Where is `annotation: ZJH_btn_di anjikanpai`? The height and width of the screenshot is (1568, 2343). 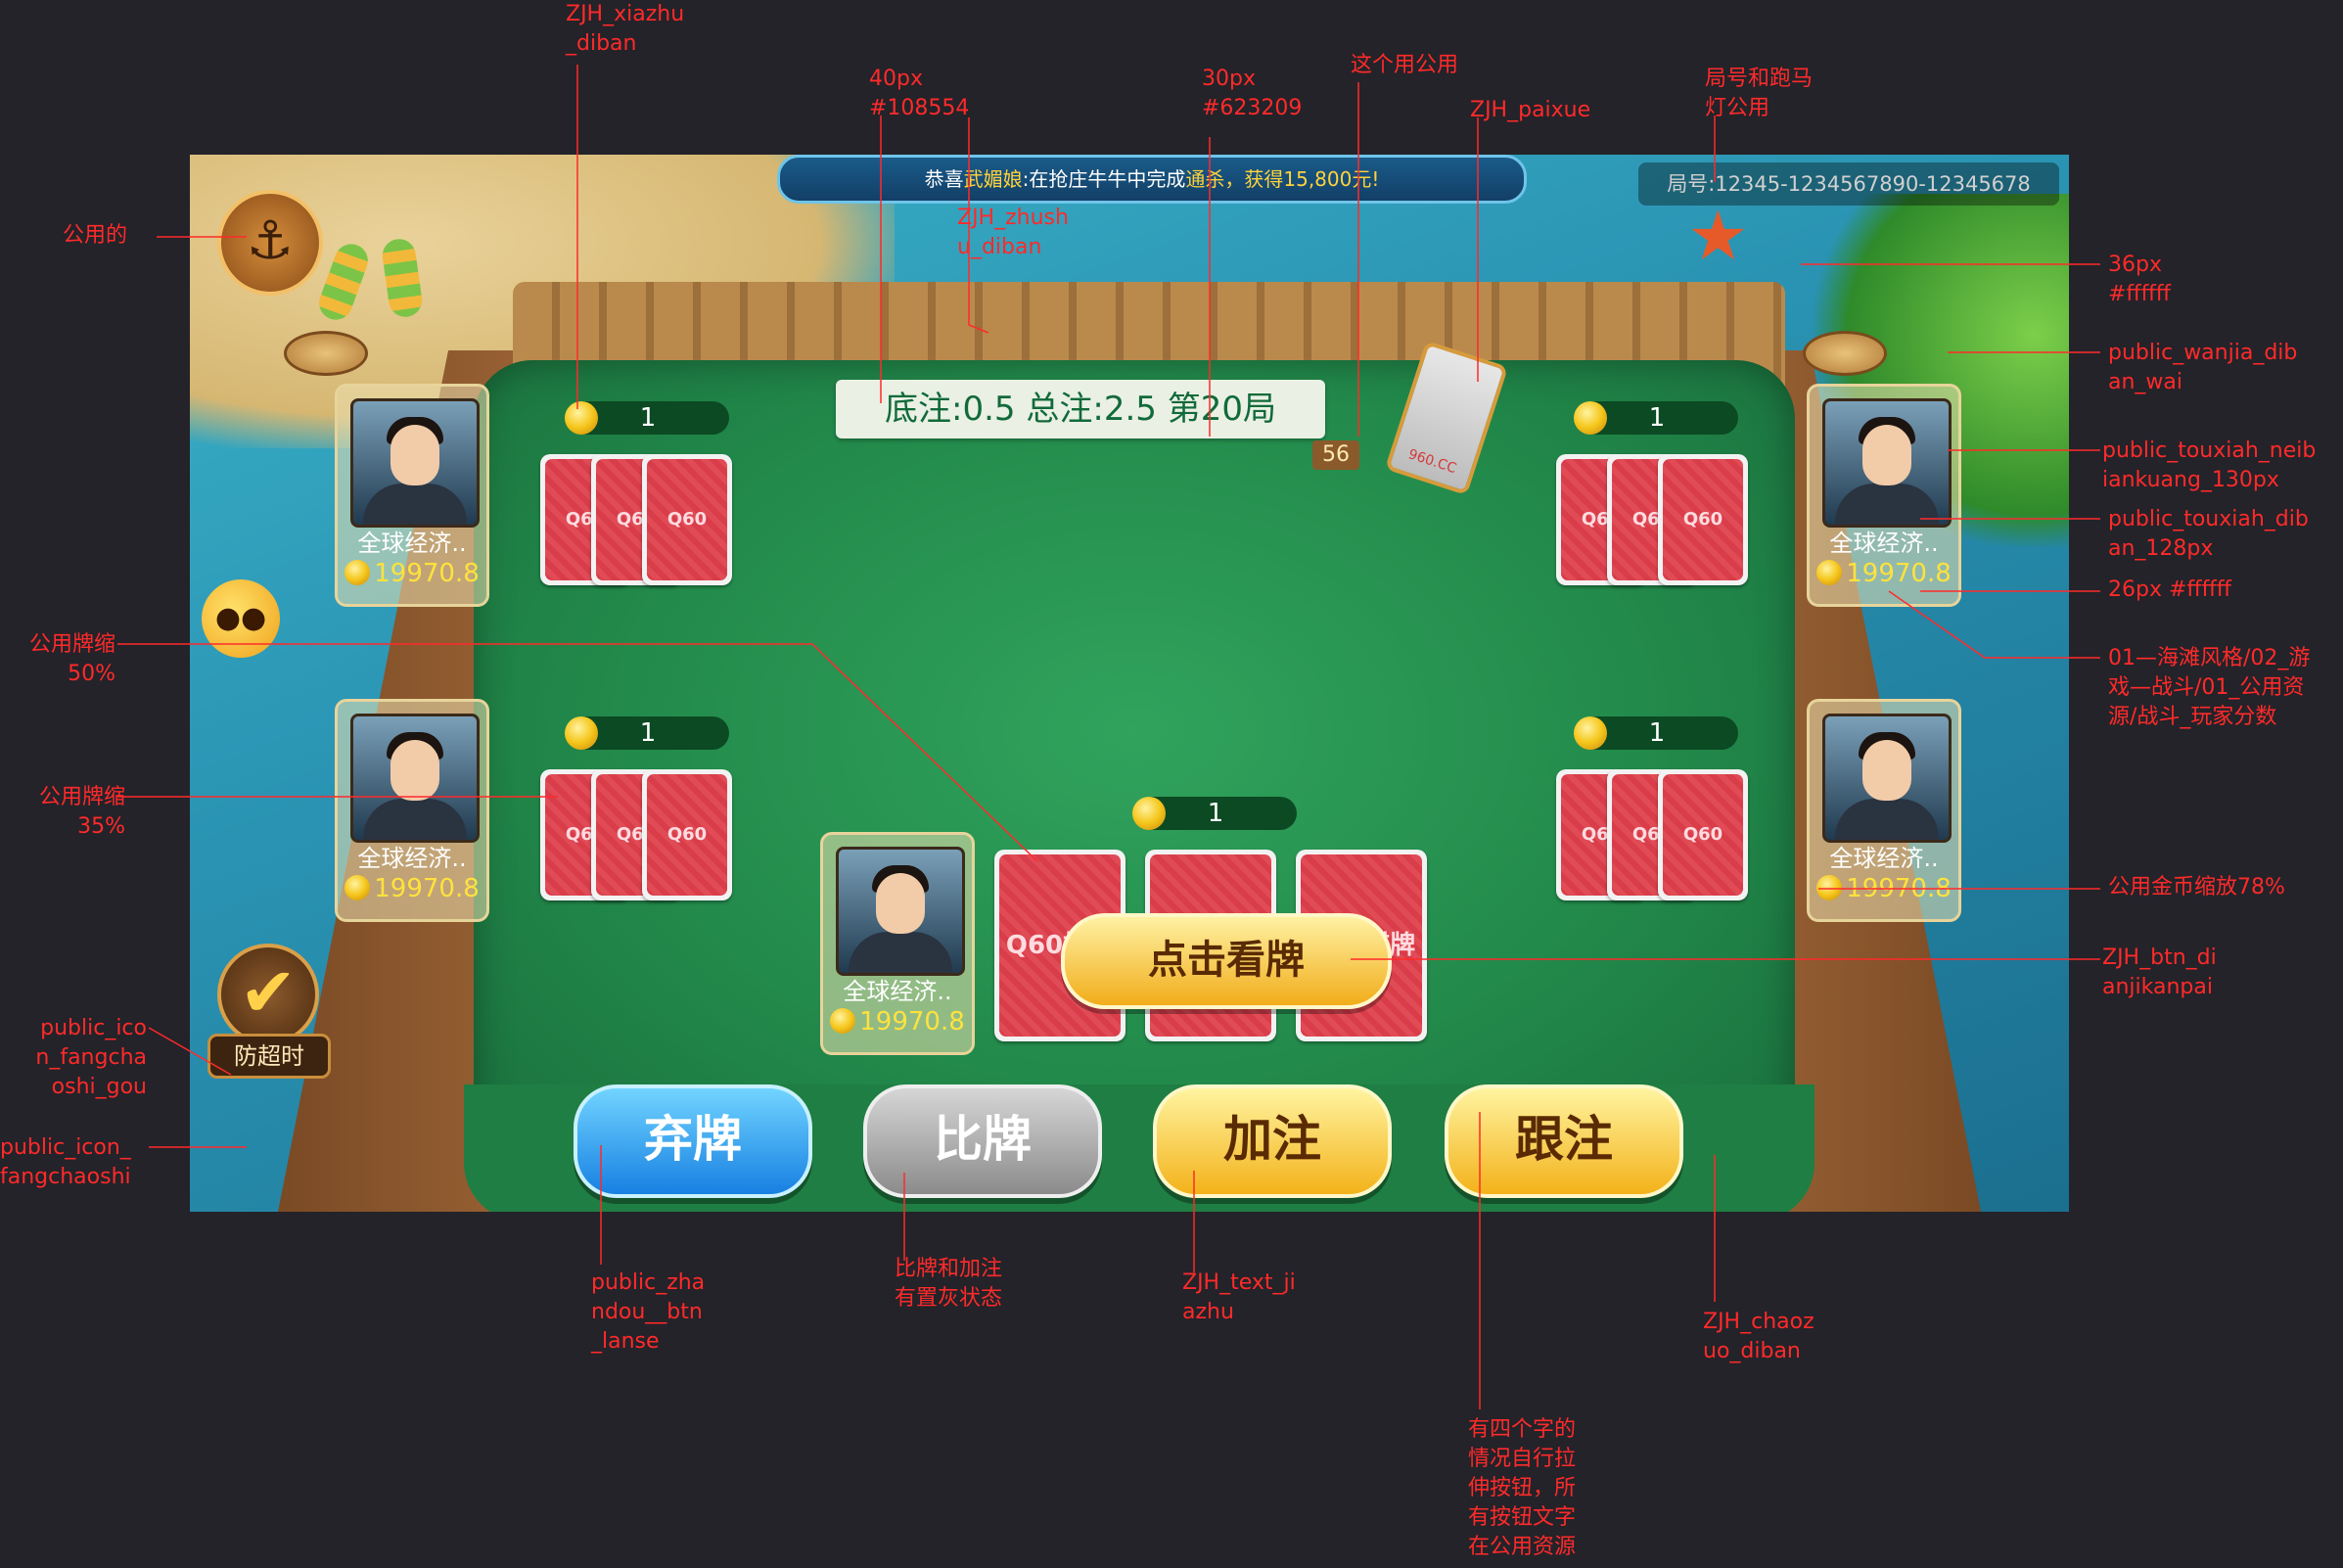
annotation: ZJH_btn_di anjikanpai is located at coordinates (2159, 972).